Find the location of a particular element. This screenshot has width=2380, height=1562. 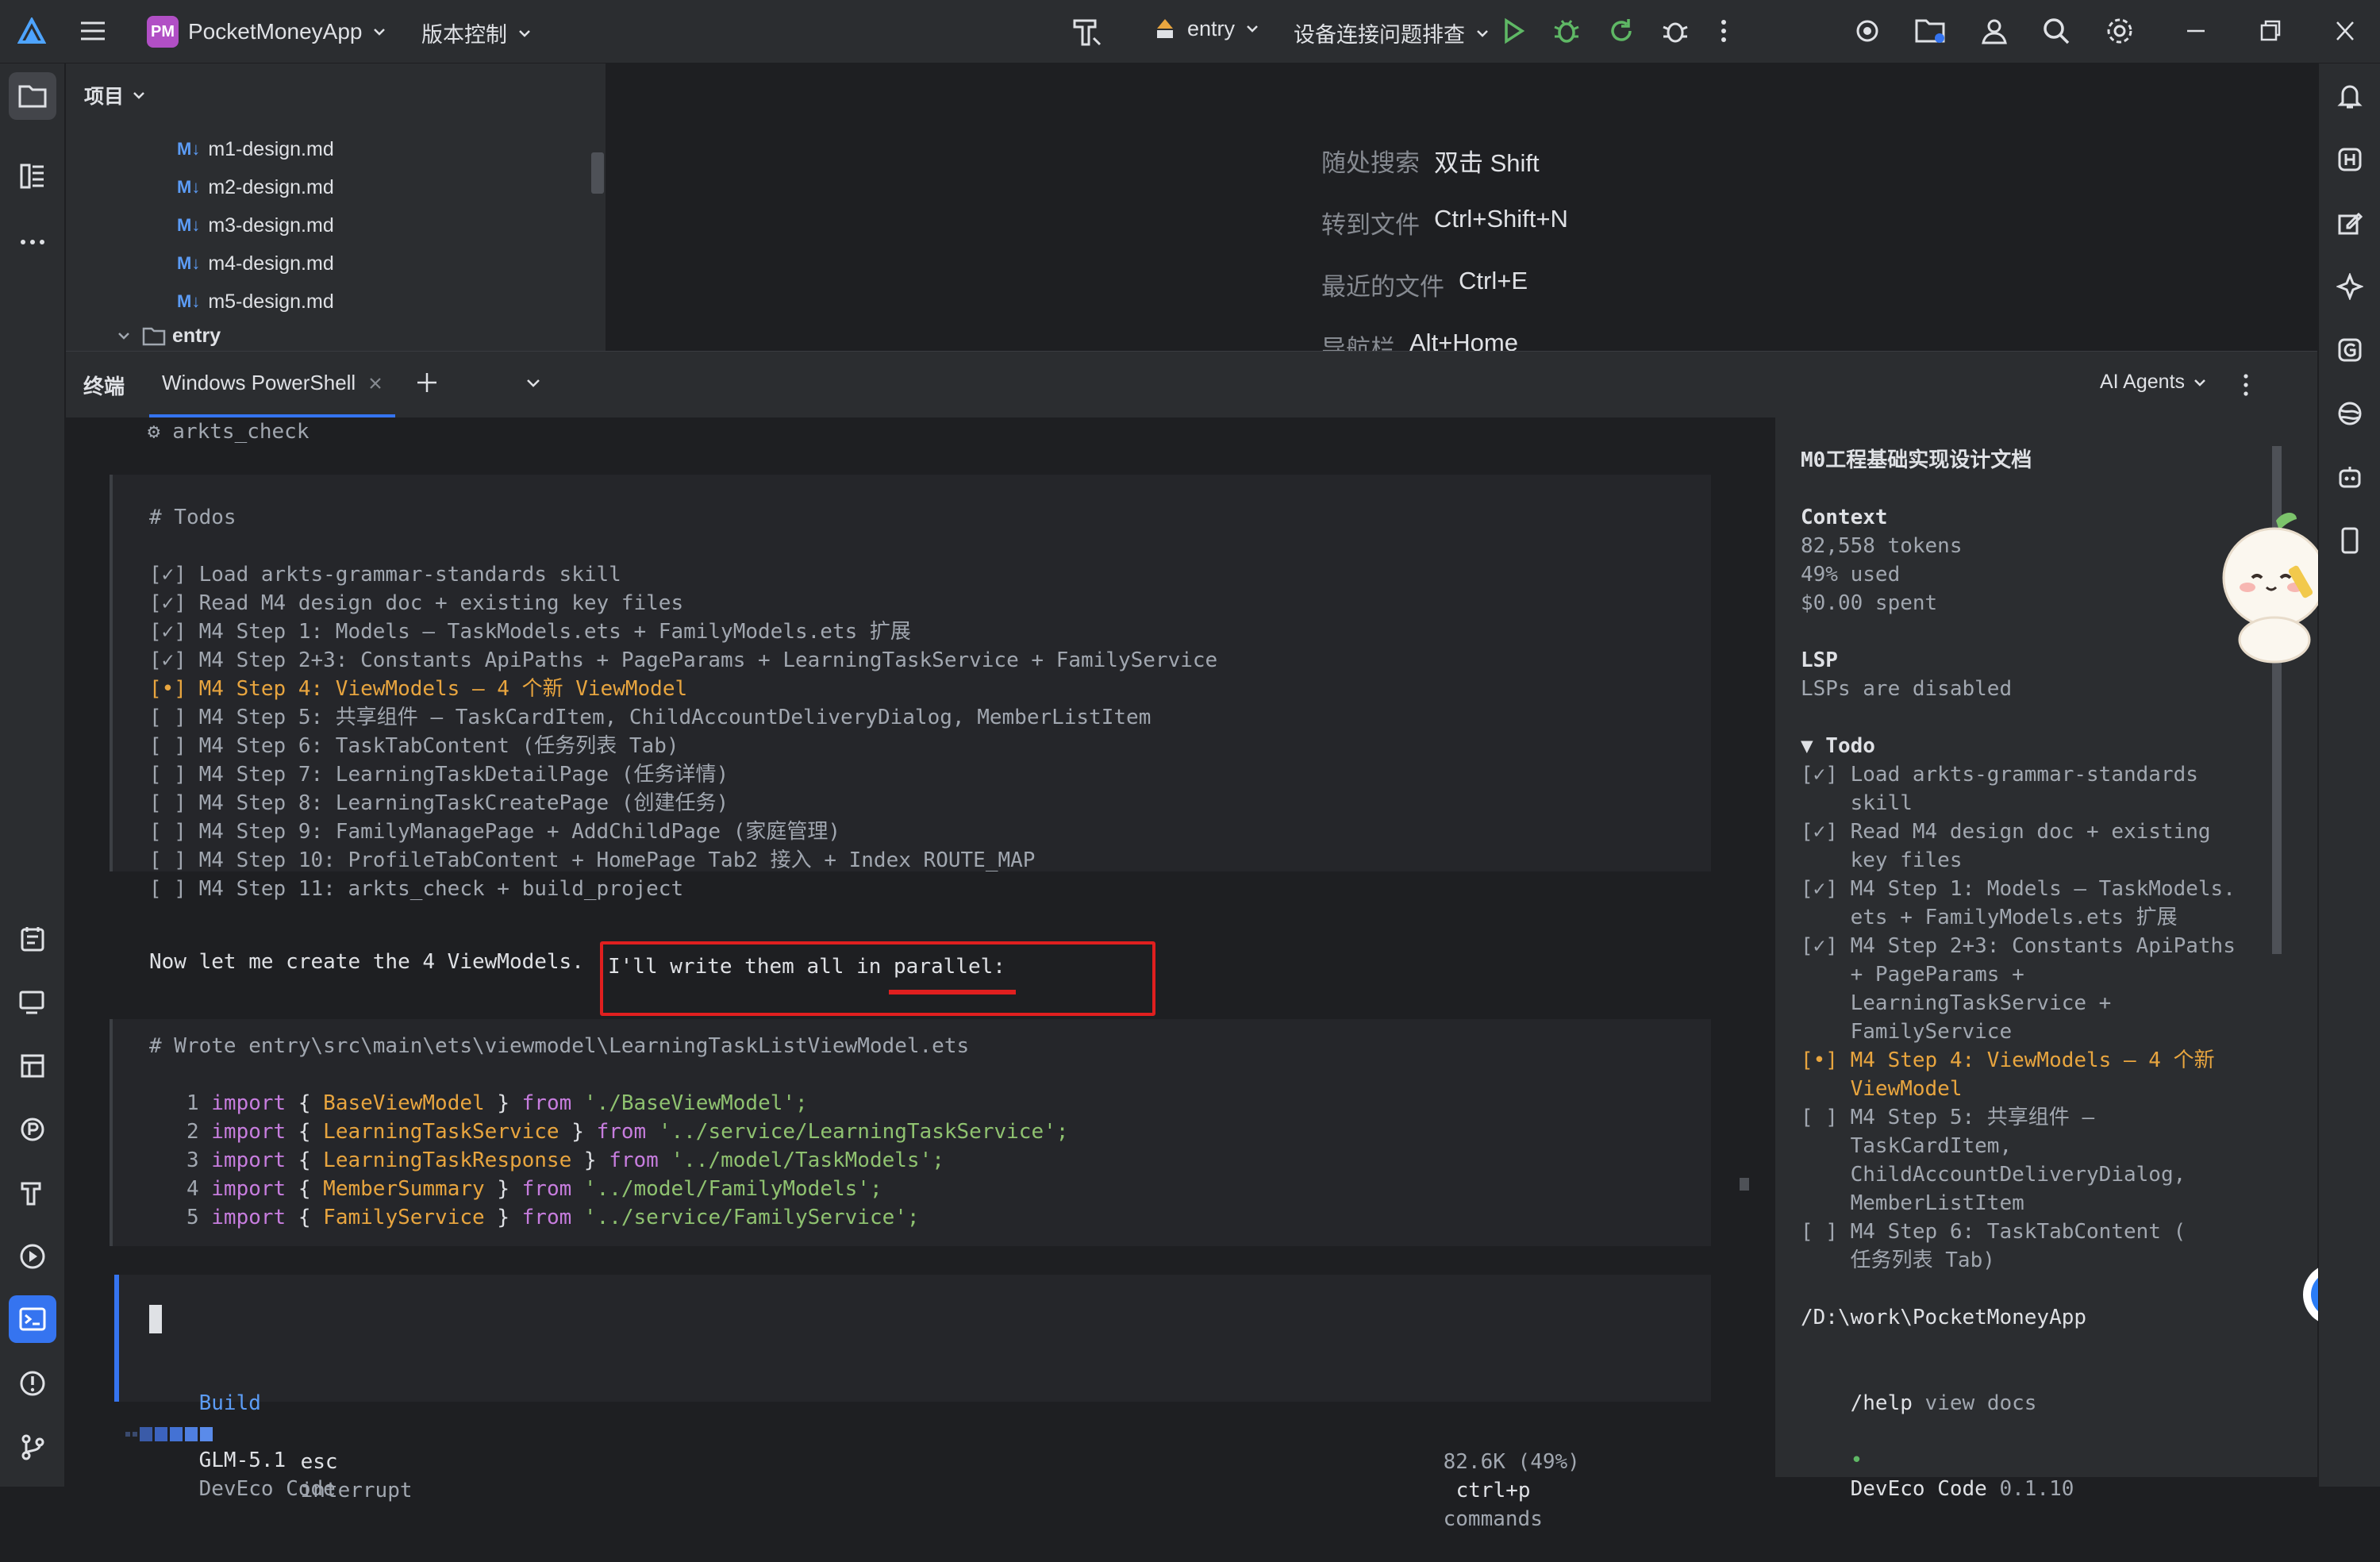

hint-key: 双击 Shift is located at coordinates (1487, 163).